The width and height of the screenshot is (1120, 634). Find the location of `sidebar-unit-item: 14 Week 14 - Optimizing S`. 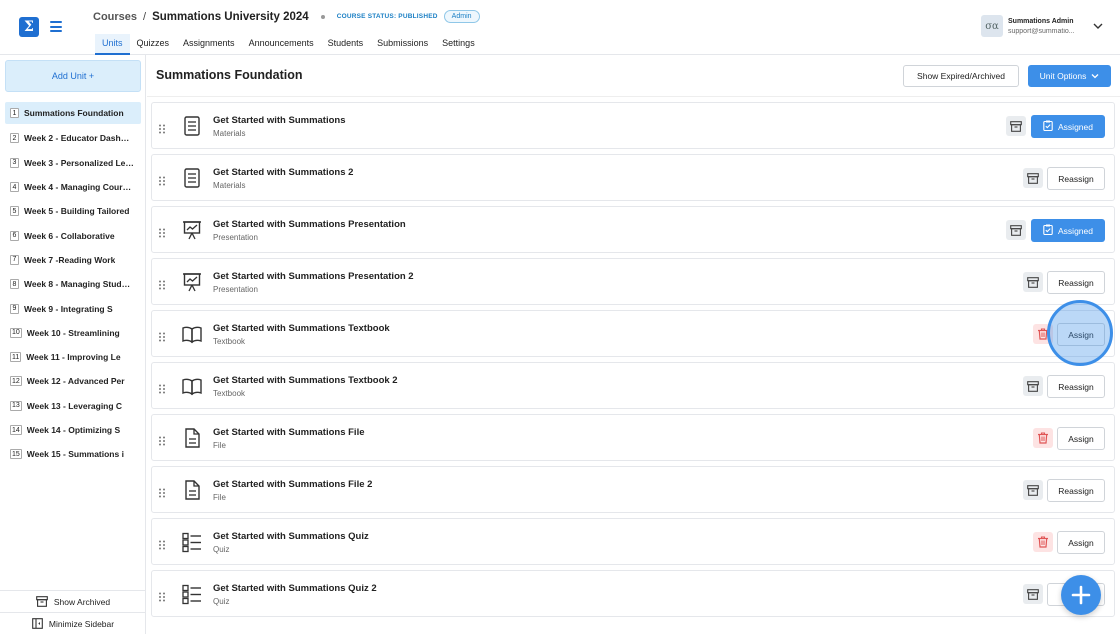

sidebar-unit-item: 14 Week 14 - Optimizing S is located at coordinates (73, 430).